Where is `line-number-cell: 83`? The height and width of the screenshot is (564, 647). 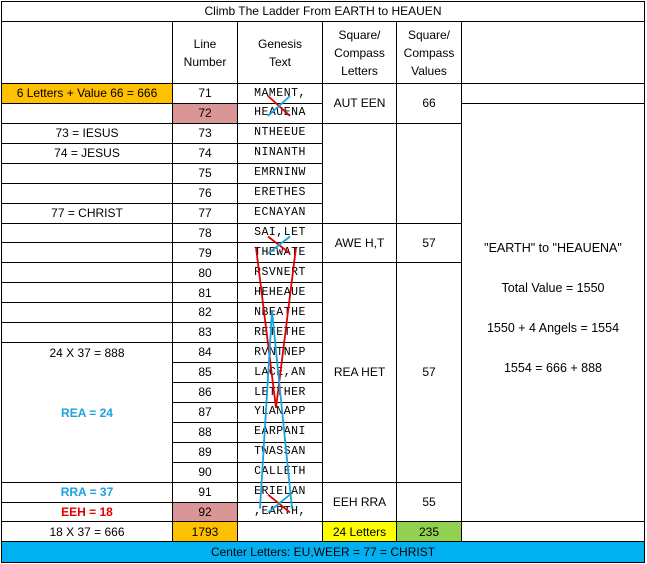
line-number-cell: 83 is located at coordinates (205, 333).